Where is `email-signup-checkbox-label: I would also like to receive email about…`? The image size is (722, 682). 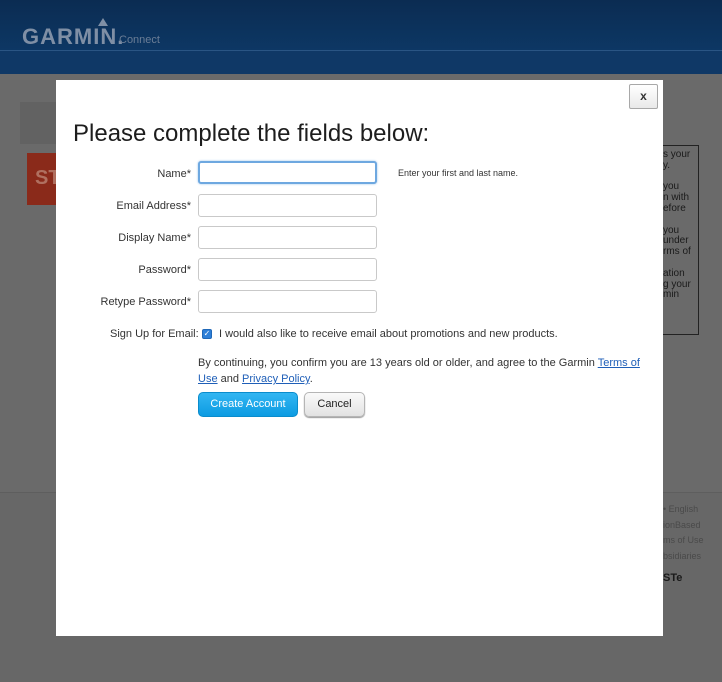
email-signup-checkbox-label: I would also like to receive email about… is located at coordinates (388, 334).